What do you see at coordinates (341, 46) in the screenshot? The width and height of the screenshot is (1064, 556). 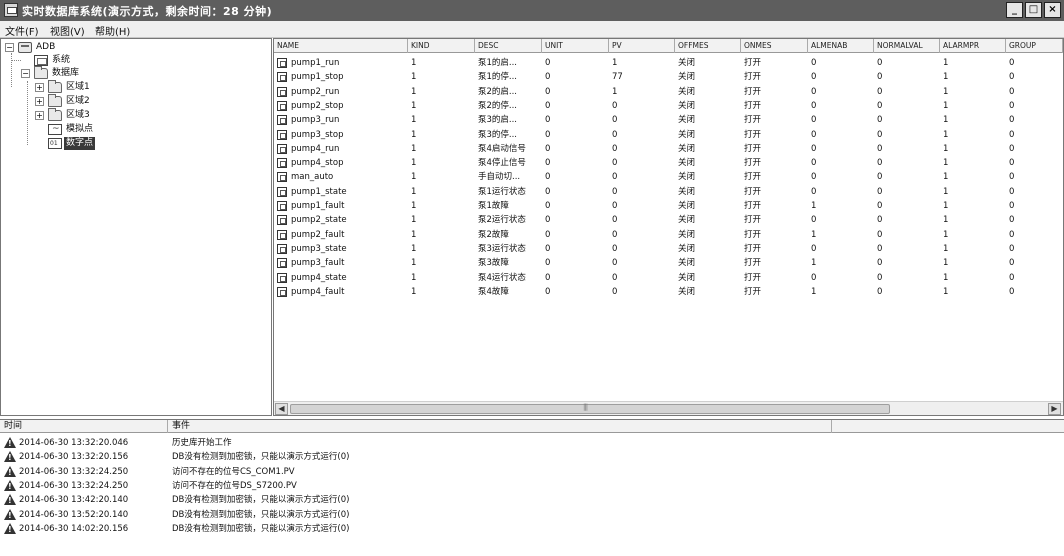 I see `column-header: NAME` at bounding box center [341, 46].